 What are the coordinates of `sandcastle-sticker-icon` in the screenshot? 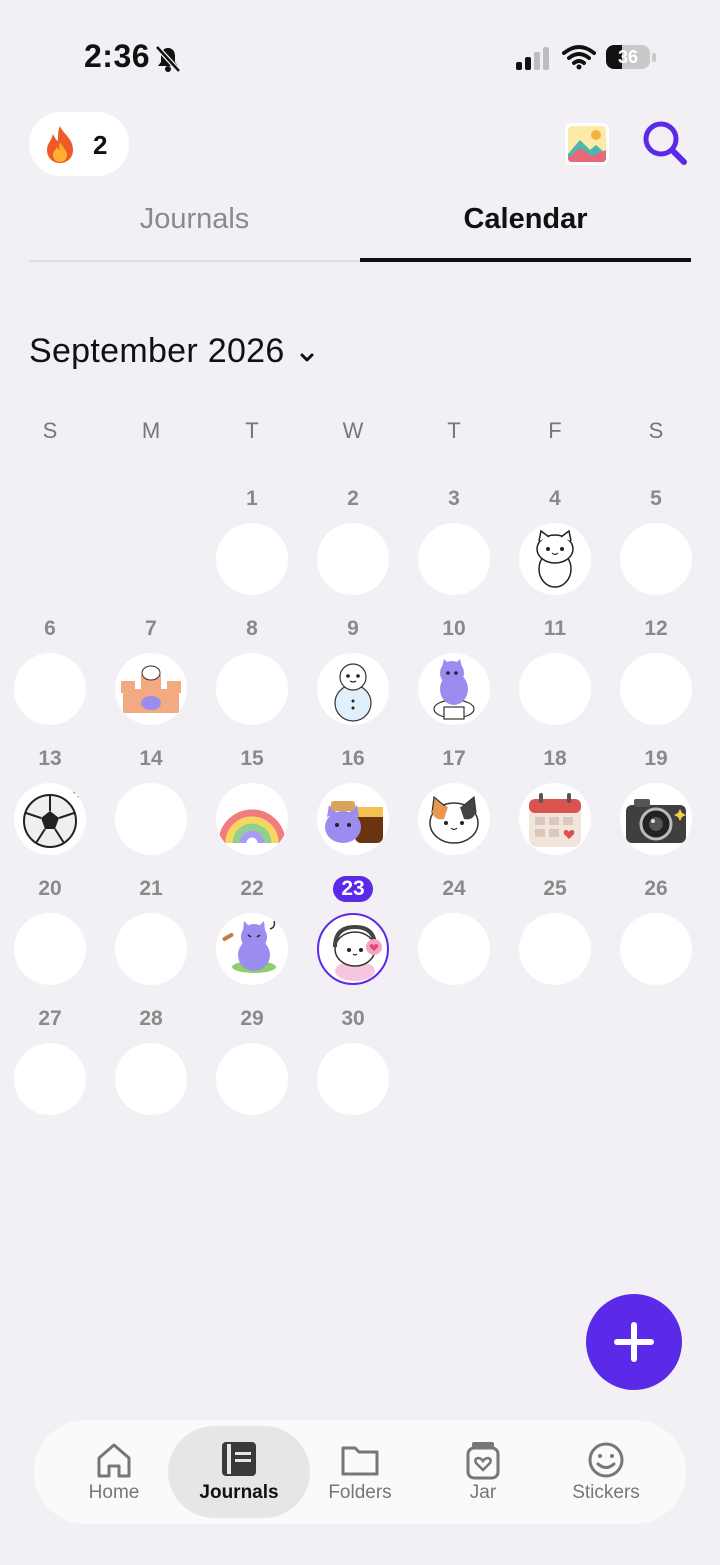 It's located at (151, 689).